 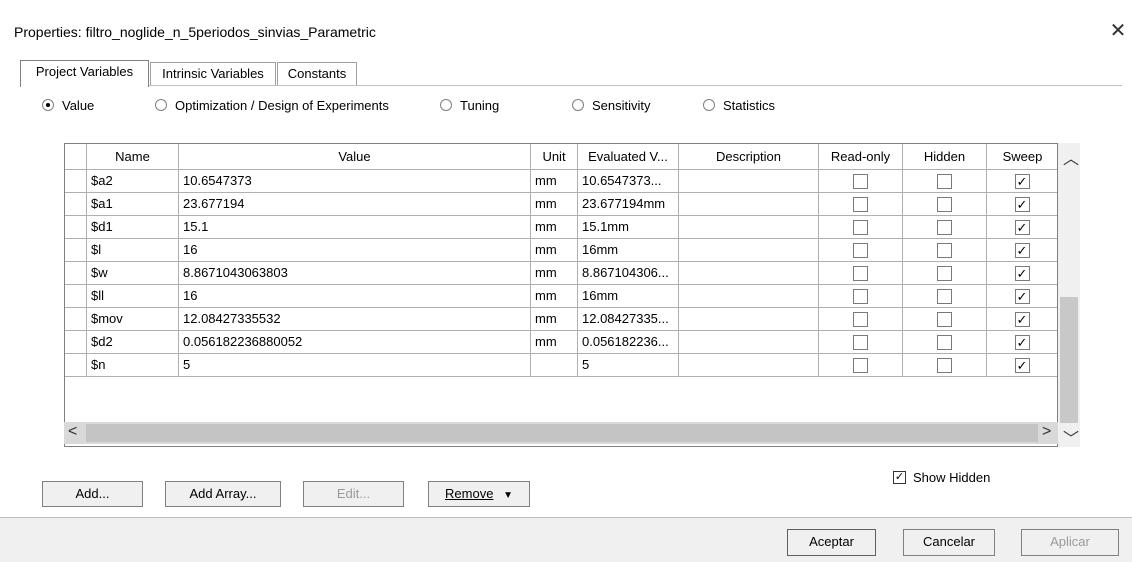 What do you see at coordinates (133, 157) in the screenshot?
I see `column-header-name: Name` at bounding box center [133, 157].